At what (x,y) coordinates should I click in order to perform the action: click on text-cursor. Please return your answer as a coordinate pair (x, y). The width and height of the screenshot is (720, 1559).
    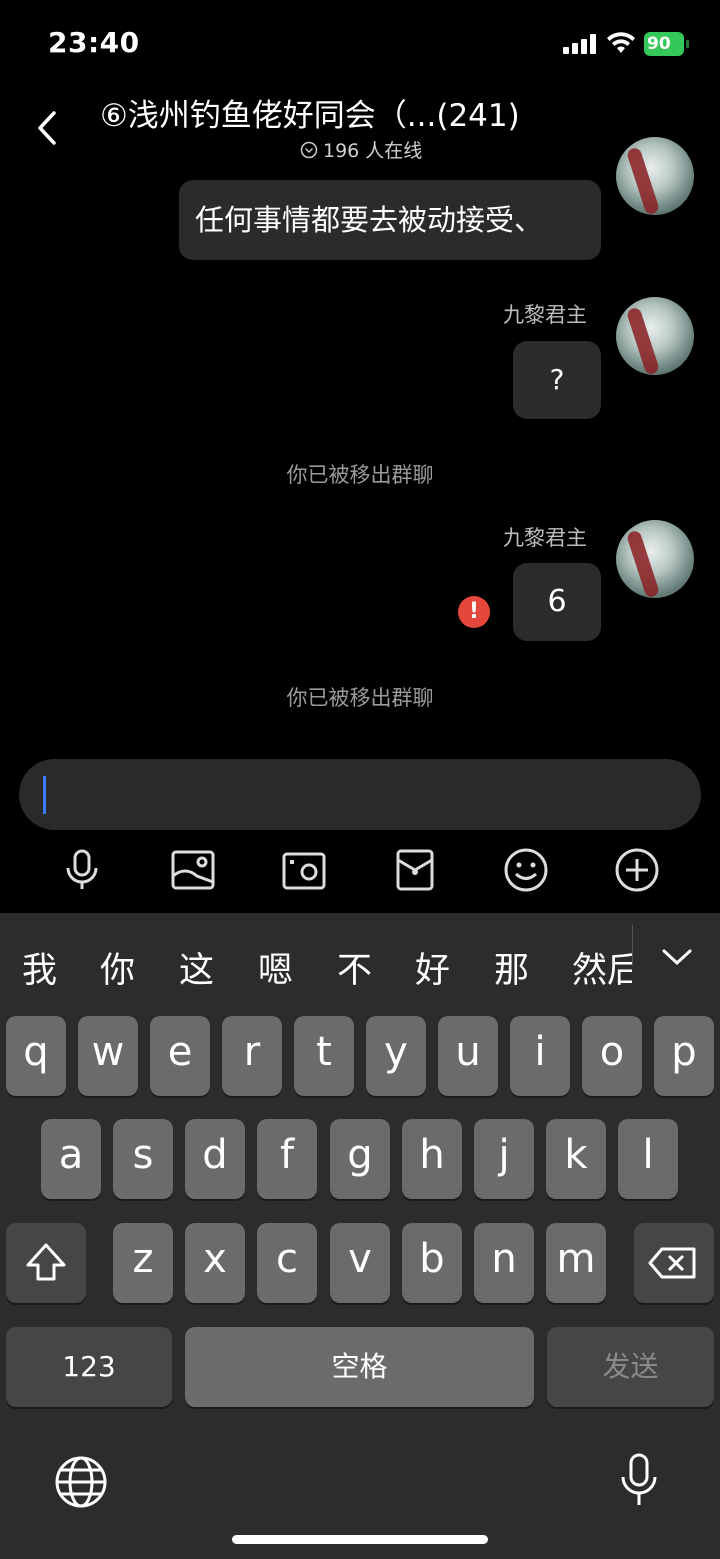
    Looking at the image, I should click on (44, 795).